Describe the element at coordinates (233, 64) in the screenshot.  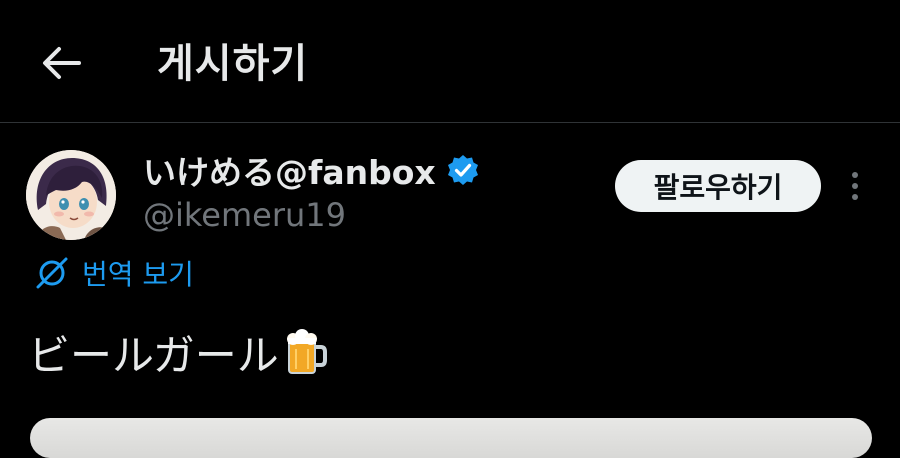
I see `page-title: 게시하기` at that location.